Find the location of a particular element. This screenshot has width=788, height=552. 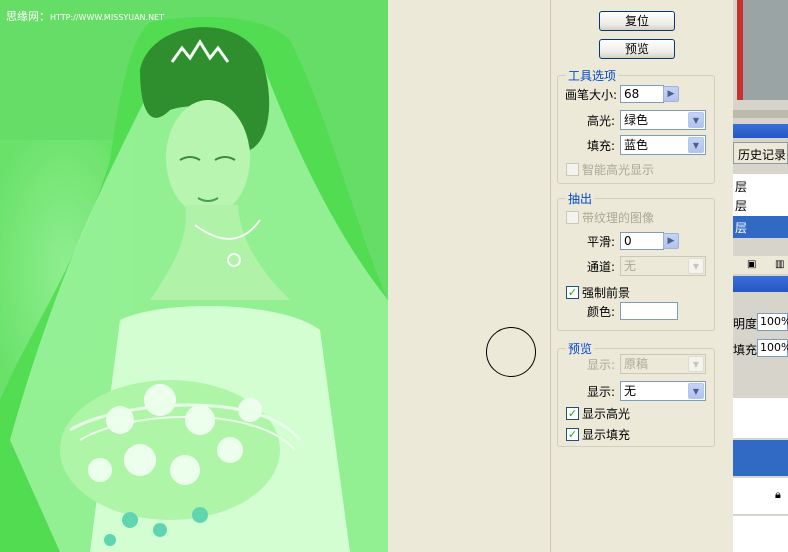

layer-row-active is located at coordinates (760, 458).